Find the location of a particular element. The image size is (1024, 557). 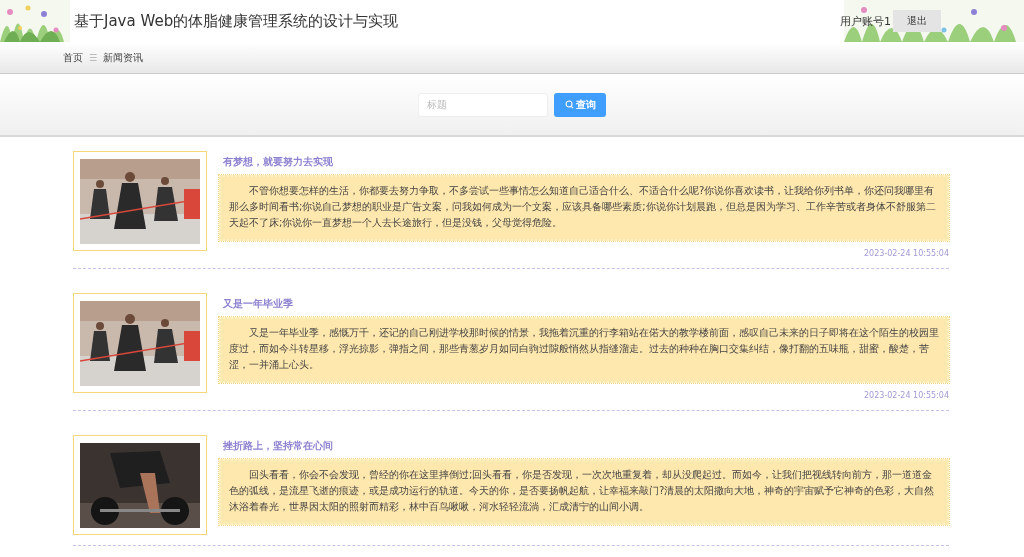

news-title: 又是一年毕业季 is located at coordinates (586, 304).